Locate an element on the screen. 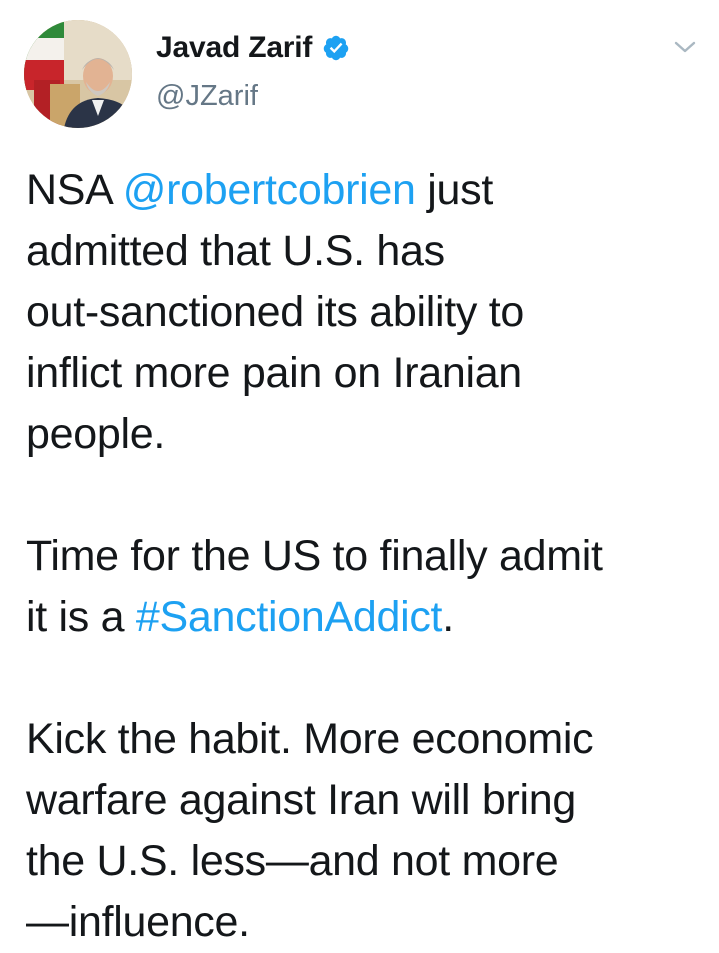  tweet-line: —influence. is located at coordinates (138, 922).